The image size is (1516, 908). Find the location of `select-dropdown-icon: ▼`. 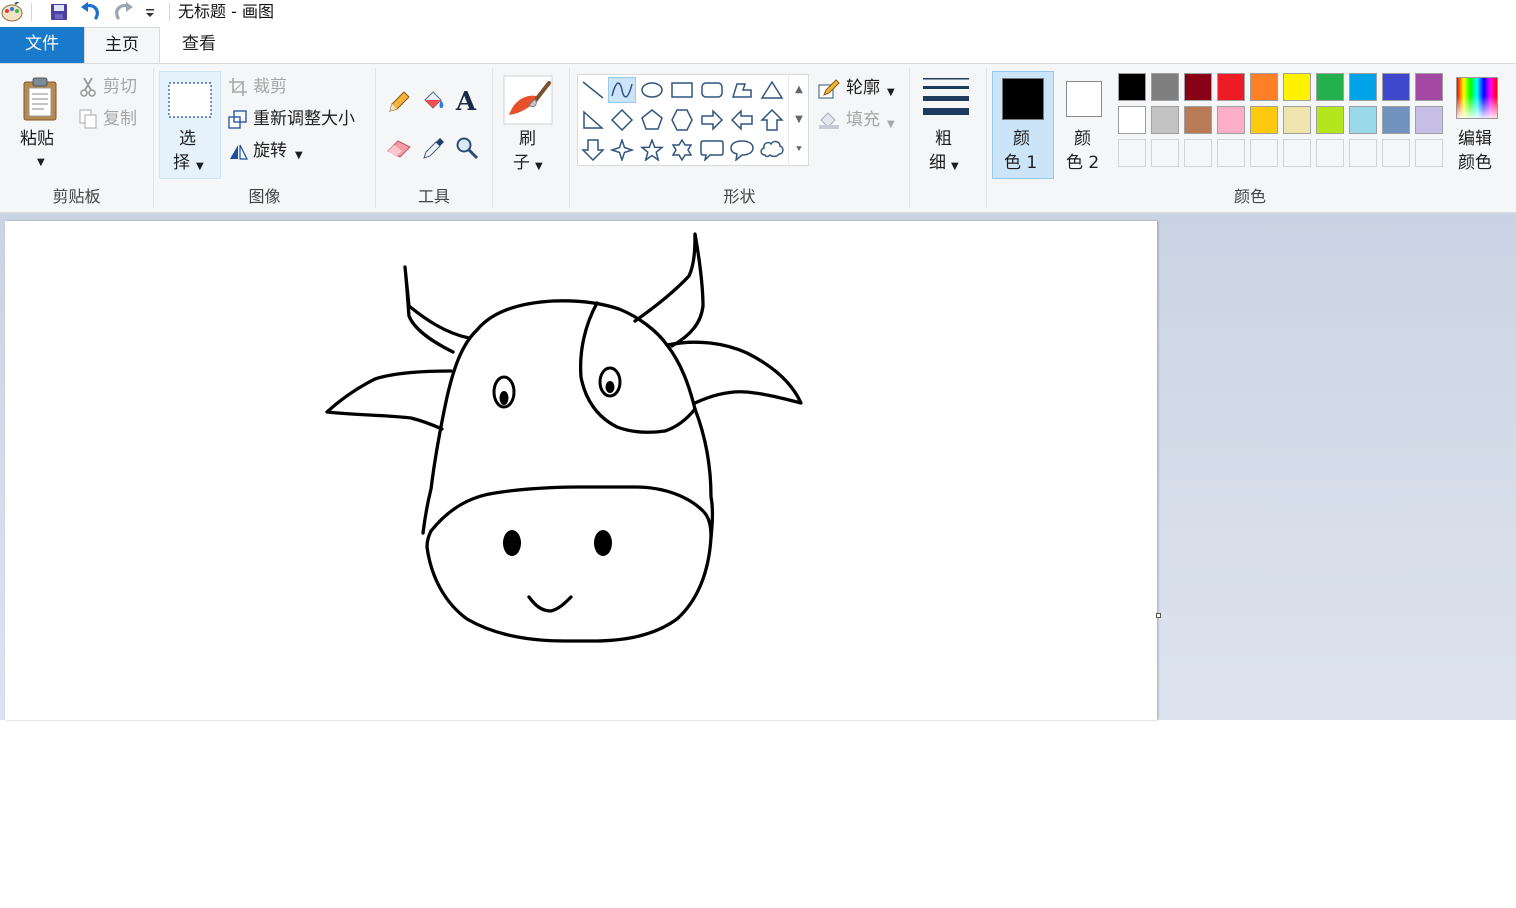

select-dropdown-icon: ▼ is located at coordinates (200, 167).